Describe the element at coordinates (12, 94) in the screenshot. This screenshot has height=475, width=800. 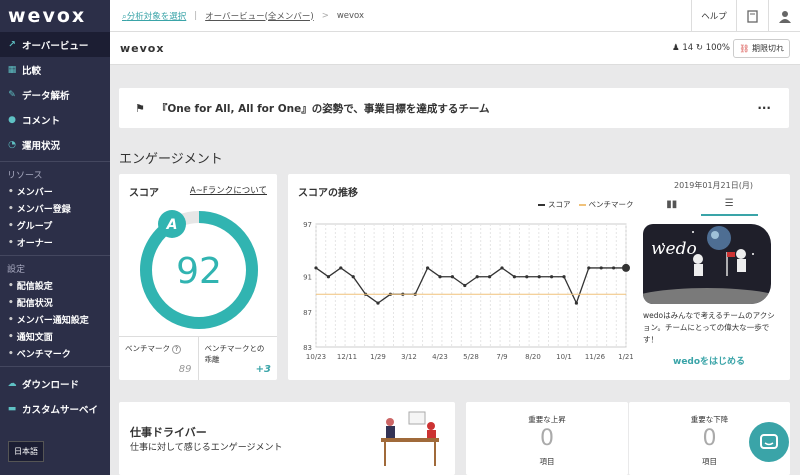
I see `analysis-icon: ✎` at that location.